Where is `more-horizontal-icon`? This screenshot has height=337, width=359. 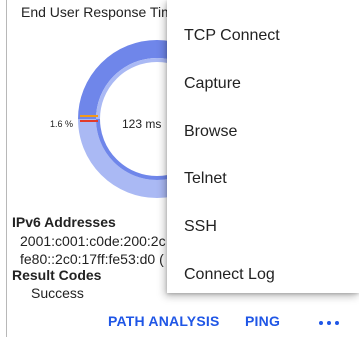 more-horizontal-icon is located at coordinates (329, 323).